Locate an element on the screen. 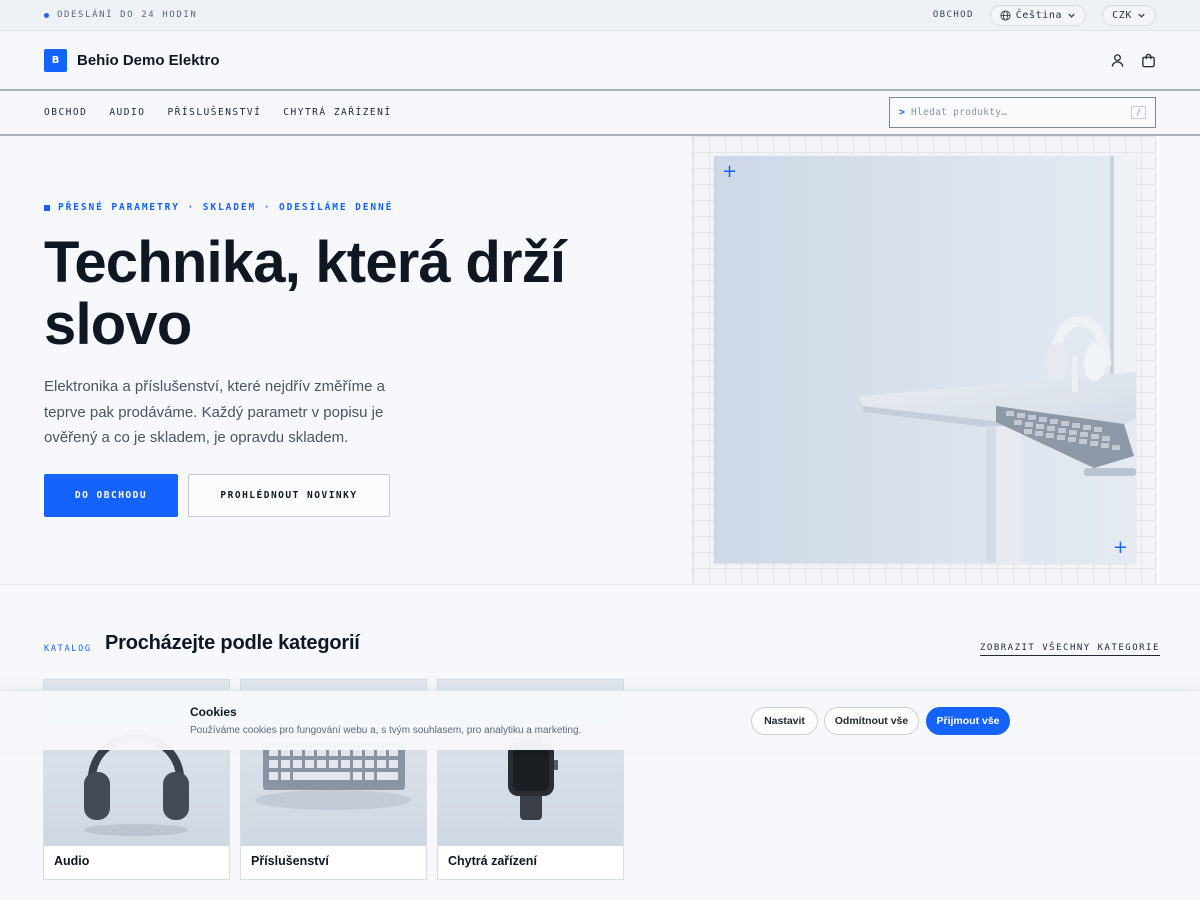  top-shop-link: OBCHOD is located at coordinates (953, 15).